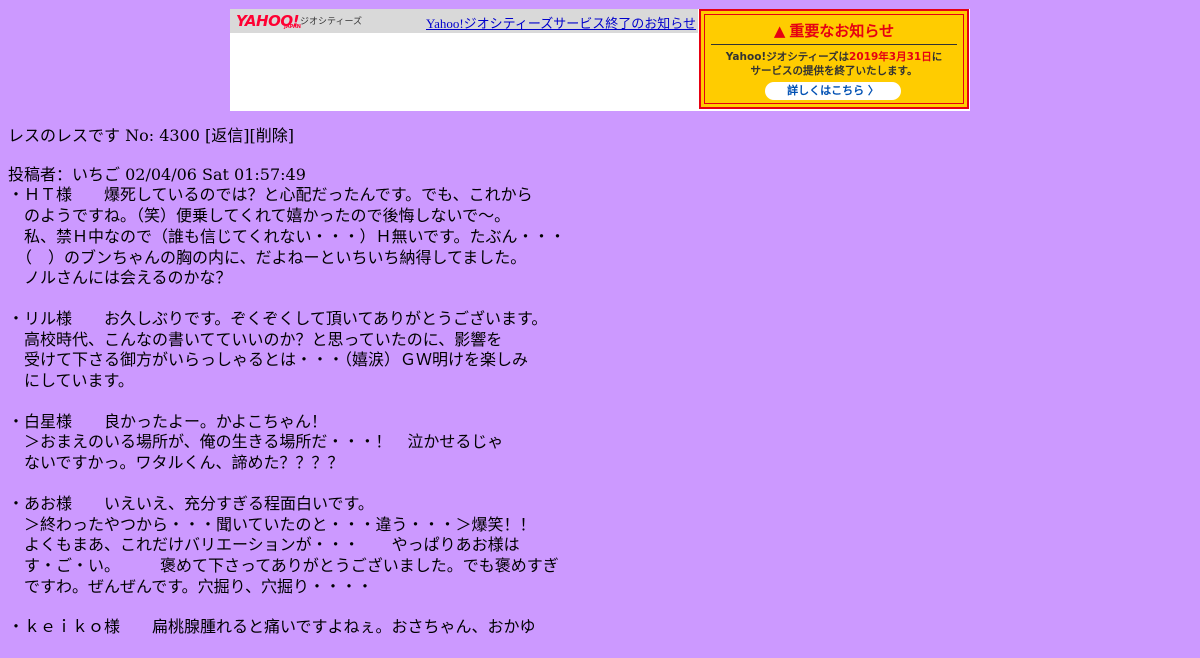 The width and height of the screenshot is (1200, 658). I want to click on details-button: 詳しくはこちら 〉, so click(833, 91).